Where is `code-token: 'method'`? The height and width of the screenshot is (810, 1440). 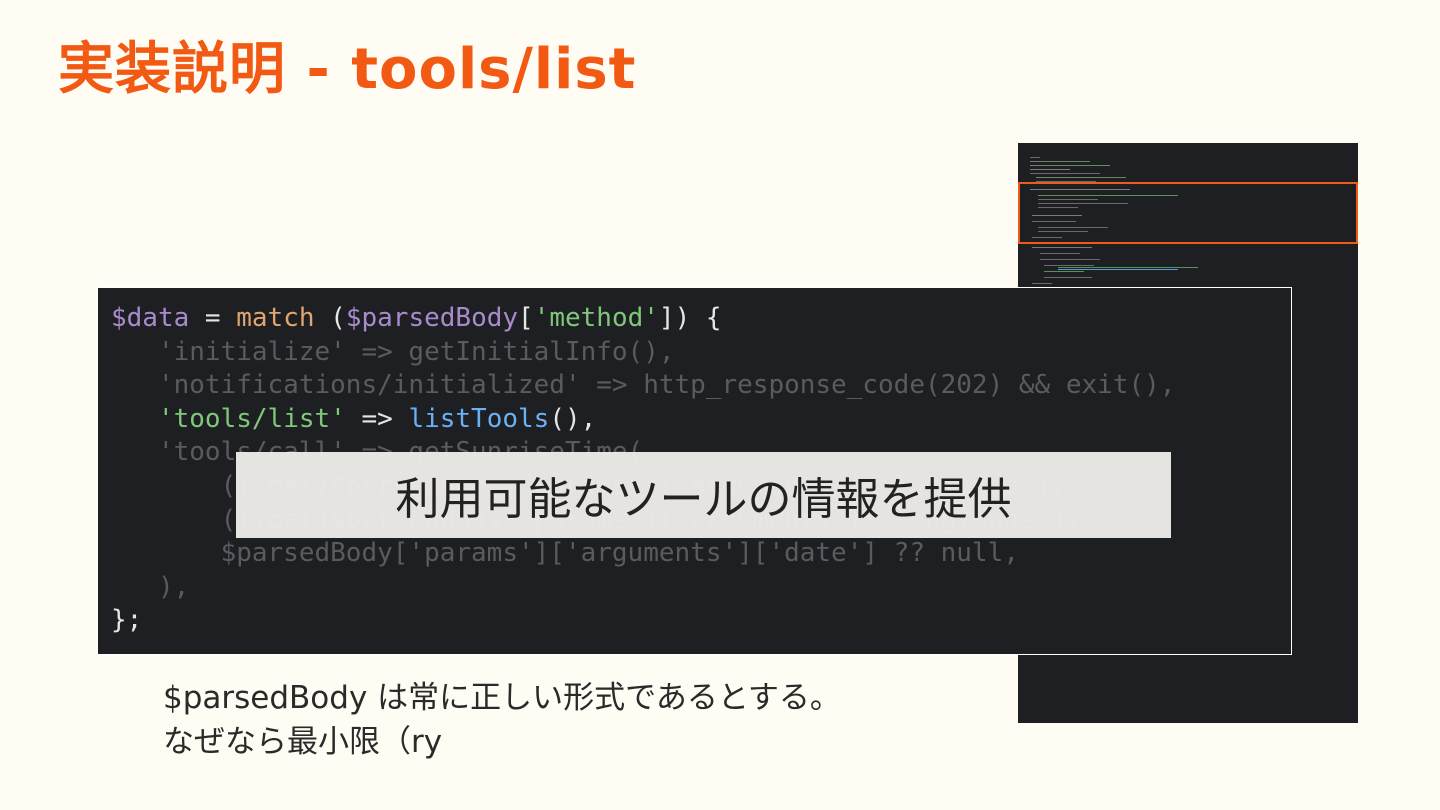 code-token: 'method' is located at coordinates (596, 318).